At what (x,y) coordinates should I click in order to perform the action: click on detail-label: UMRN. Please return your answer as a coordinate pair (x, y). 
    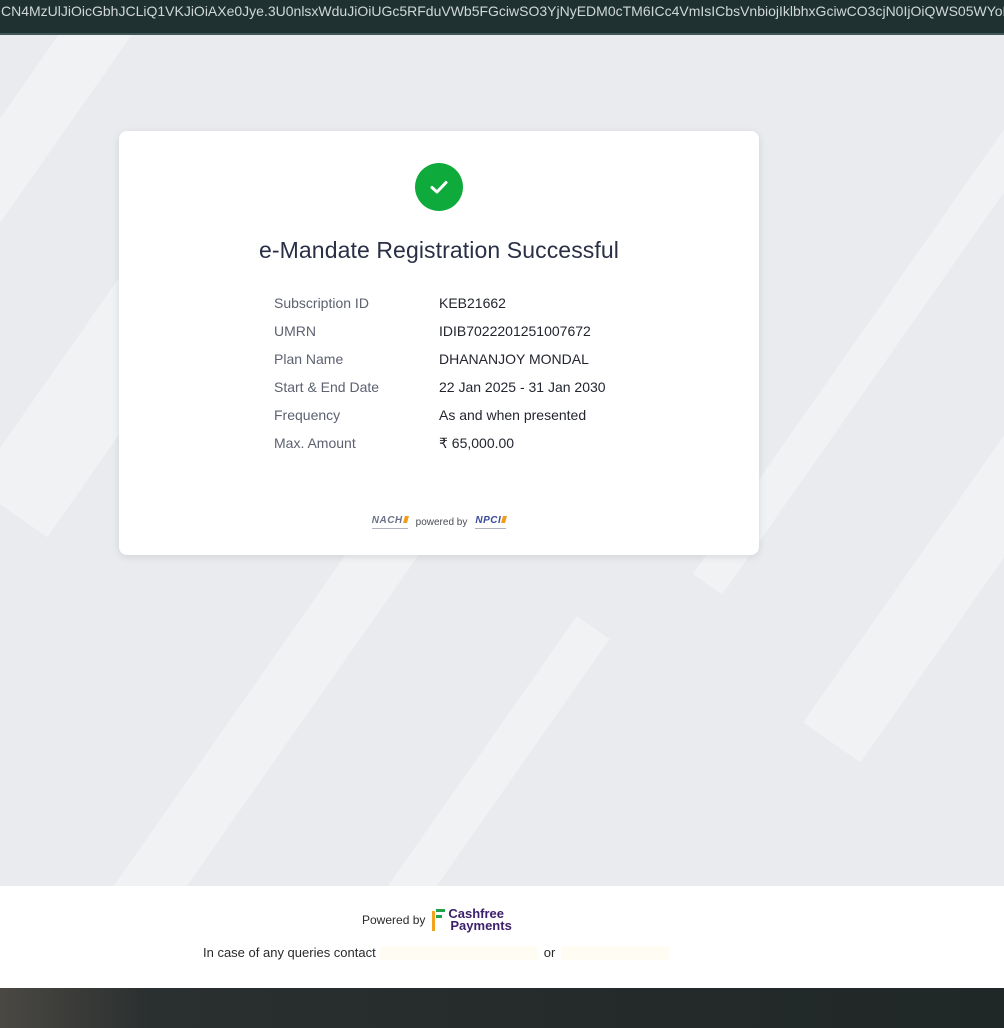
    Looking at the image, I should click on (295, 331).